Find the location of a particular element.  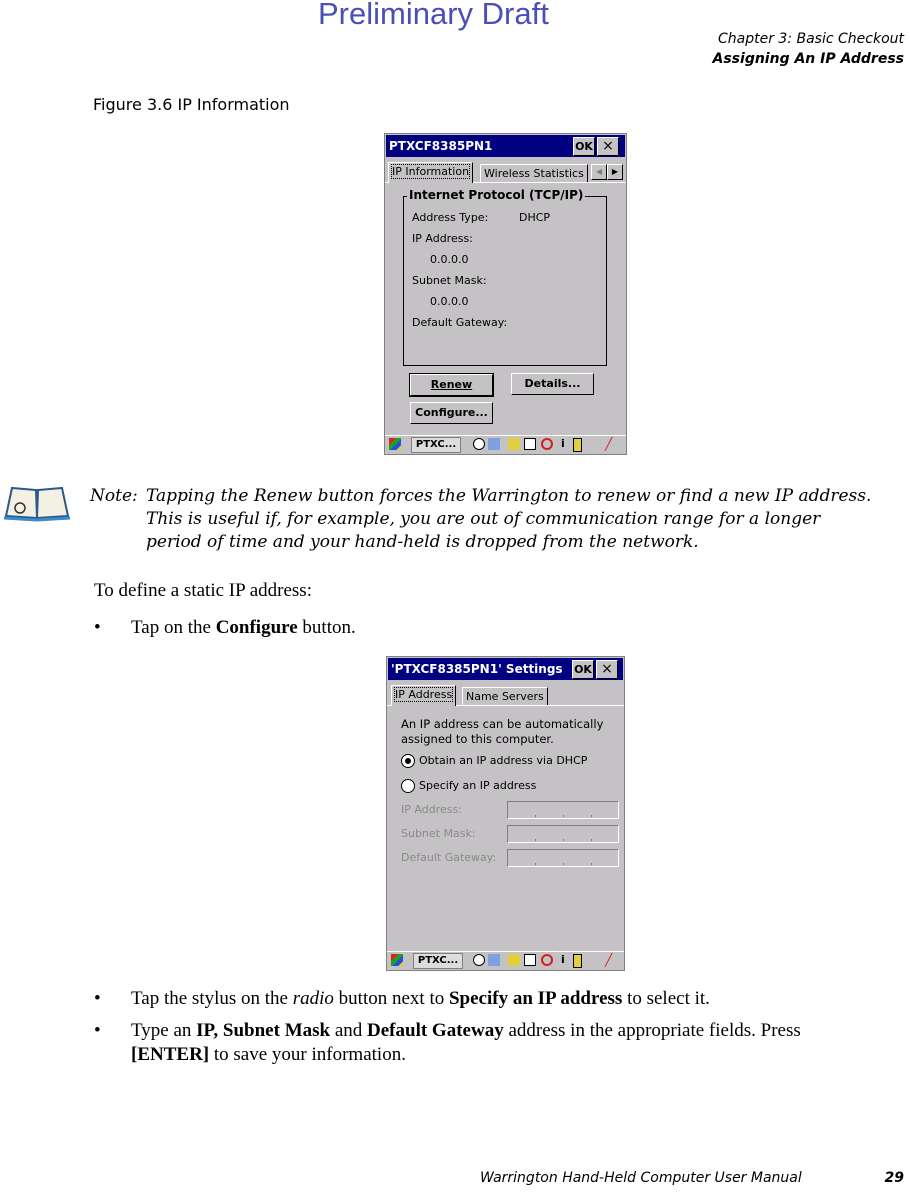

window-title: PTXCF8385PN1 is located at coordinates (441, 146).